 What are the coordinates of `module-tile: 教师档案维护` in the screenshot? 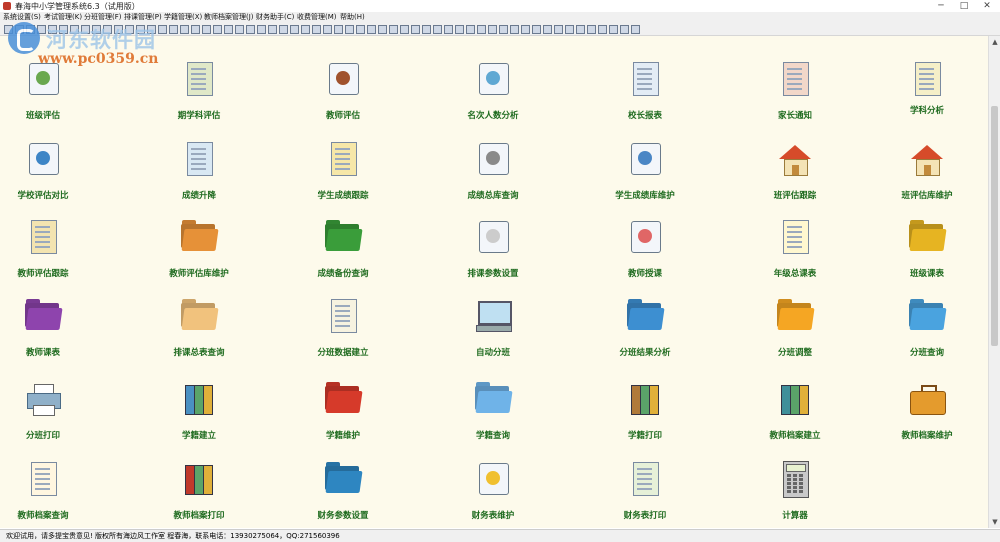 It's located at (927, 419).